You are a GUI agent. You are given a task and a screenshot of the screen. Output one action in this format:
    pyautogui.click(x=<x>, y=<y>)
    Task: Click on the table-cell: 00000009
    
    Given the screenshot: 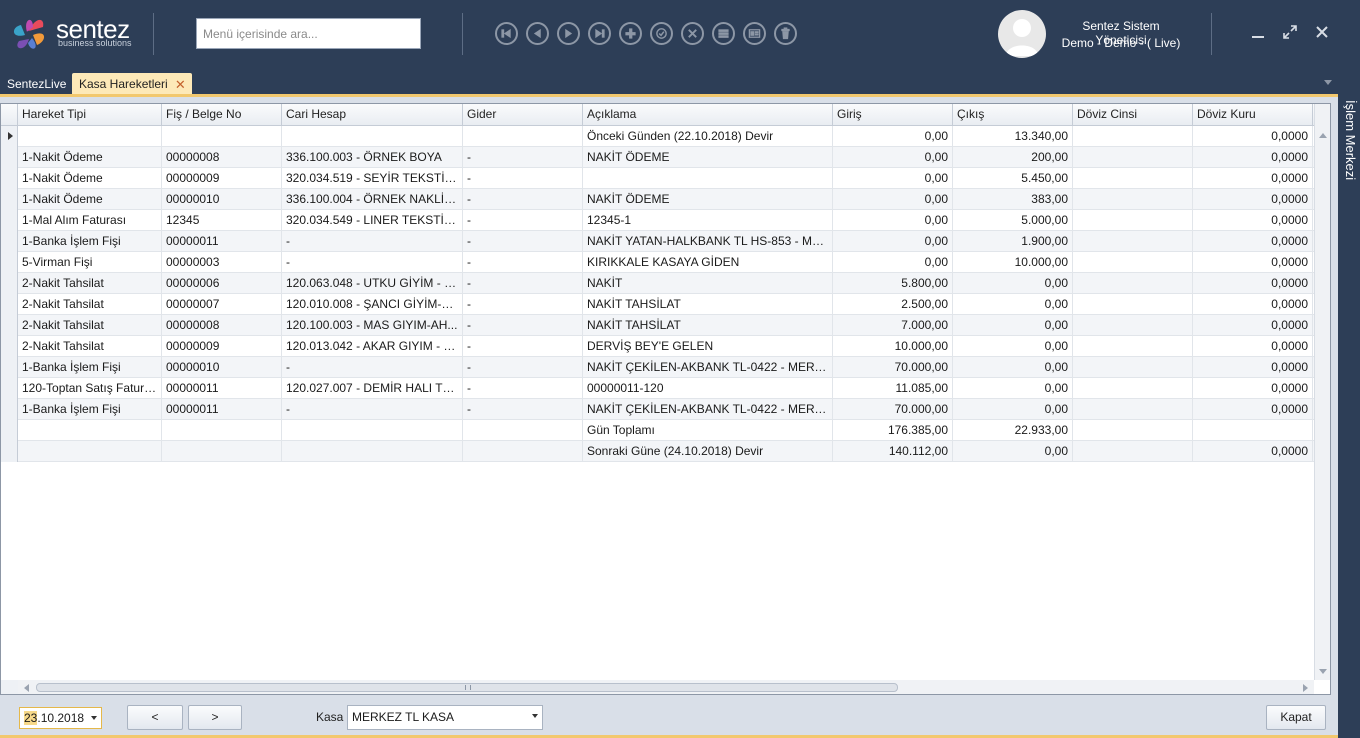 What is the action you would take?
    pyautogui.click(x=222, y=346)
    